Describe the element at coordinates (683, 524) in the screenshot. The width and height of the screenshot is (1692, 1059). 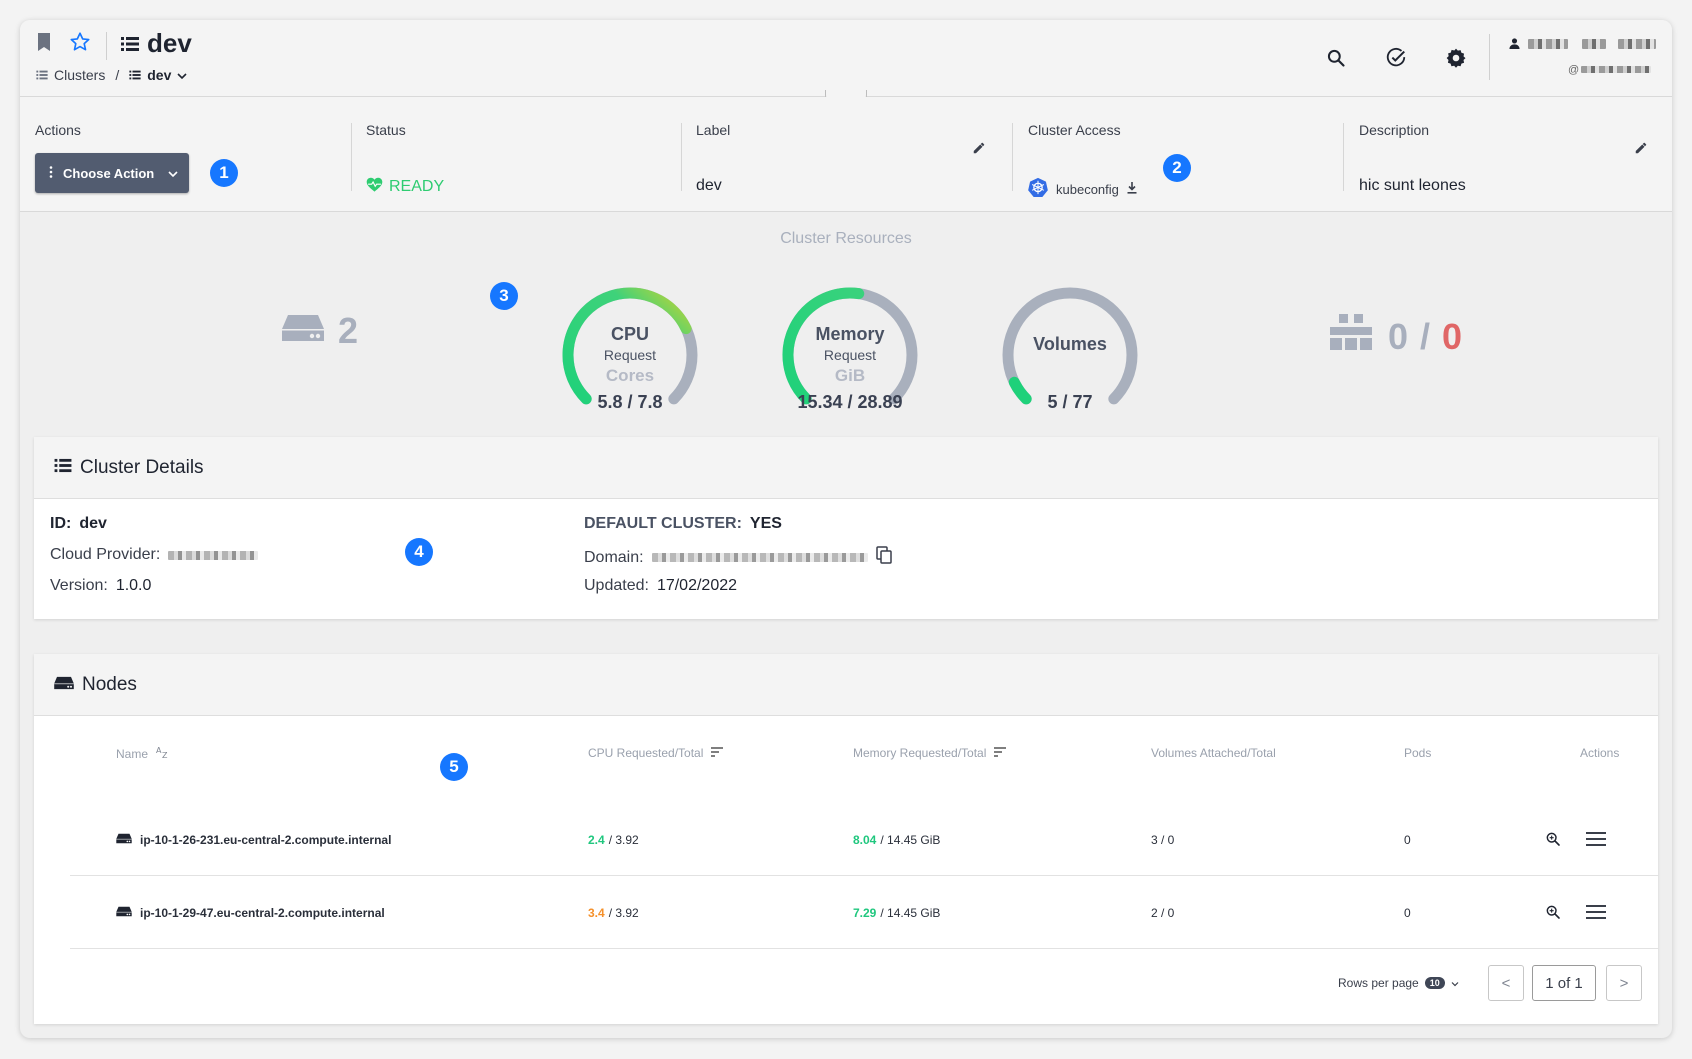
I see `default-cluster-row: DEFAULT CLUSTER: YES` at that location.